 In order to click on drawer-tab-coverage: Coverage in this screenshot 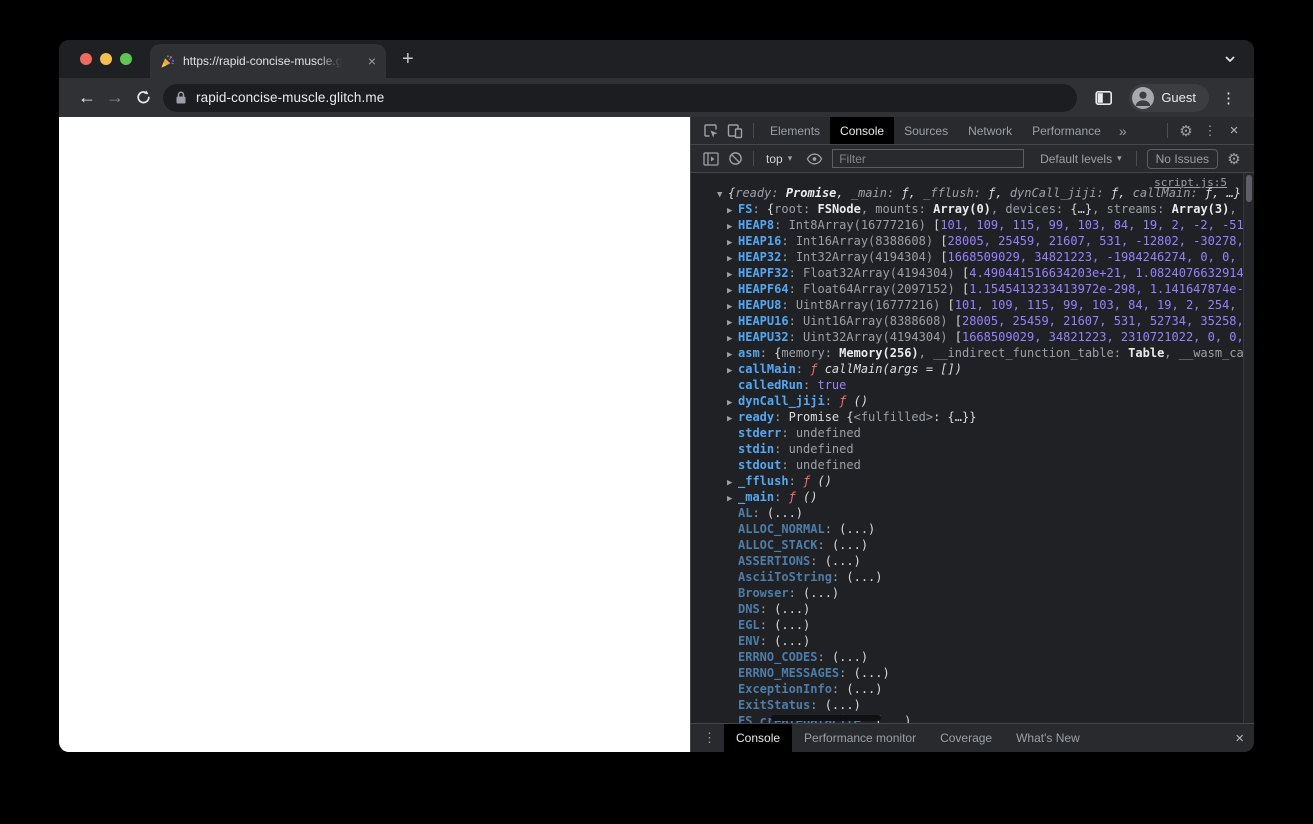, I will do `click(966, 738)`.